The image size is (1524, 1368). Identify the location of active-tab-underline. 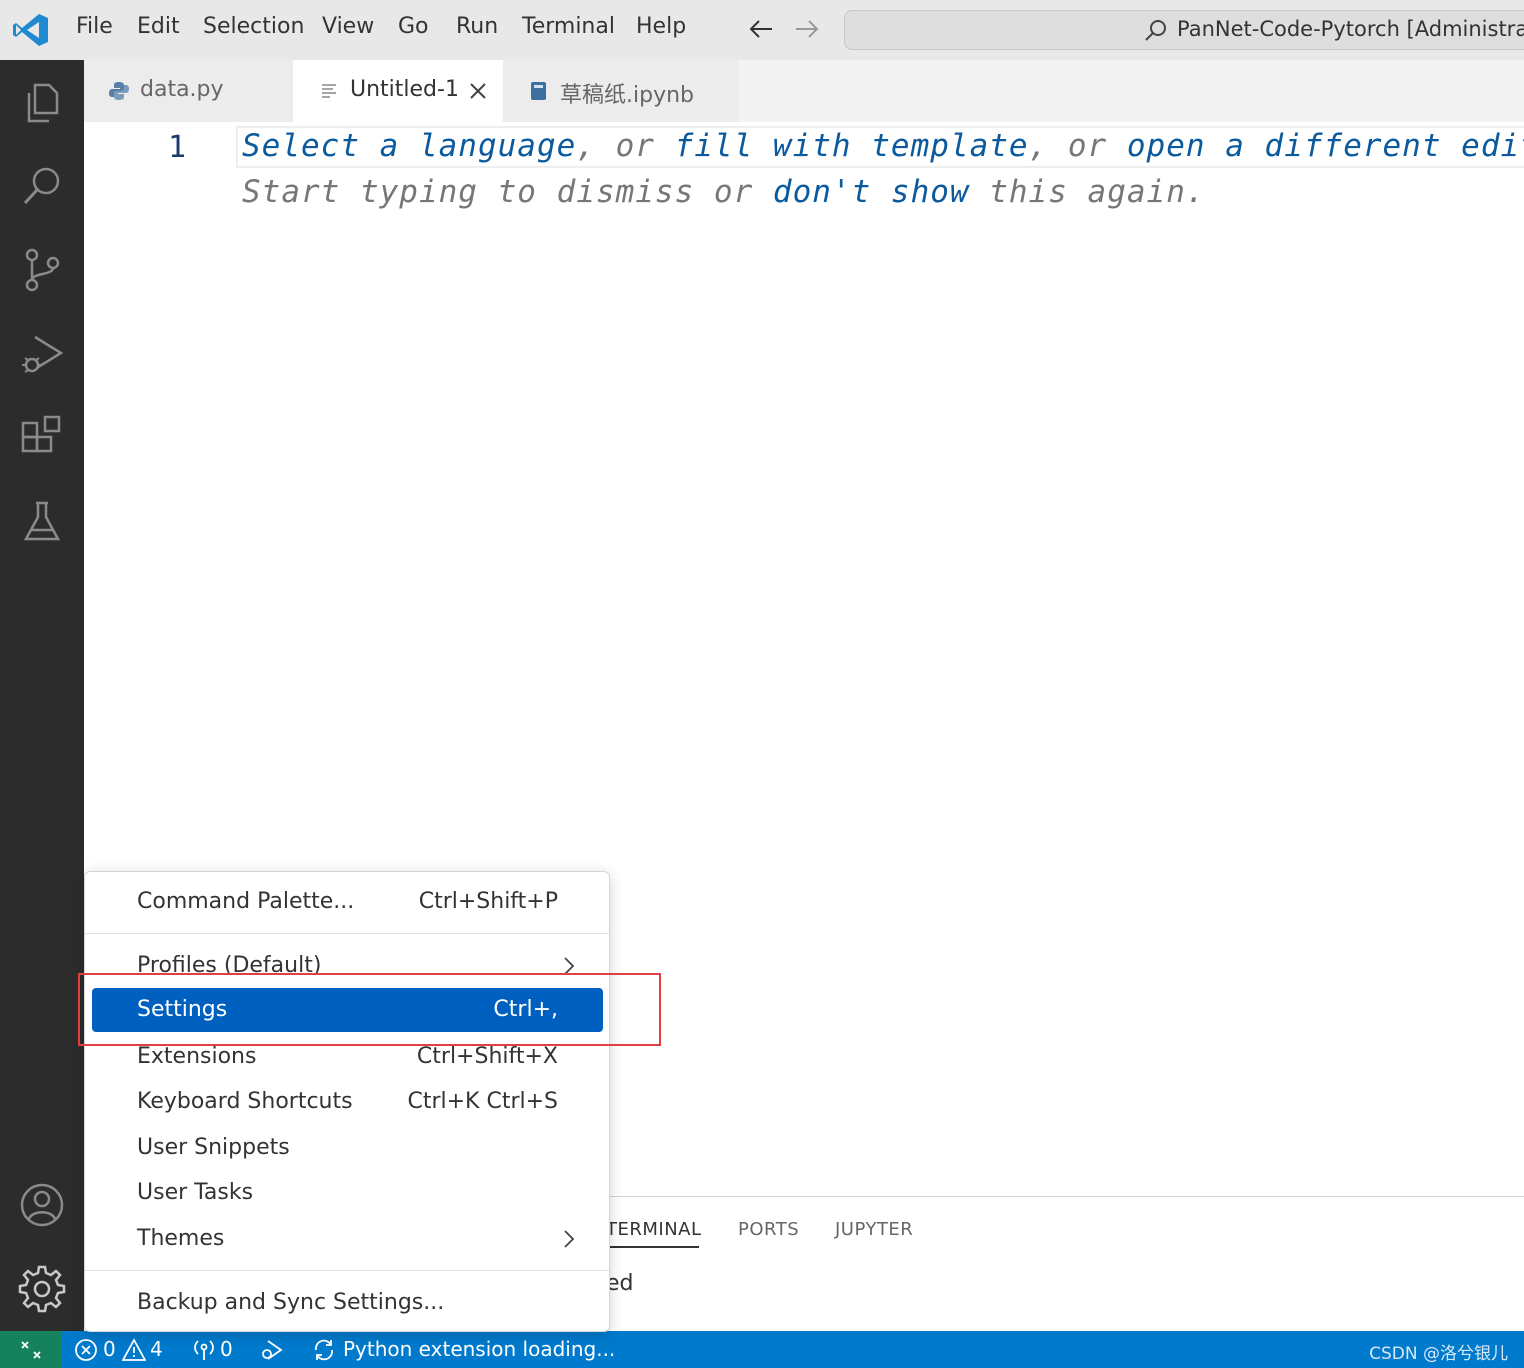
(652, 1247).